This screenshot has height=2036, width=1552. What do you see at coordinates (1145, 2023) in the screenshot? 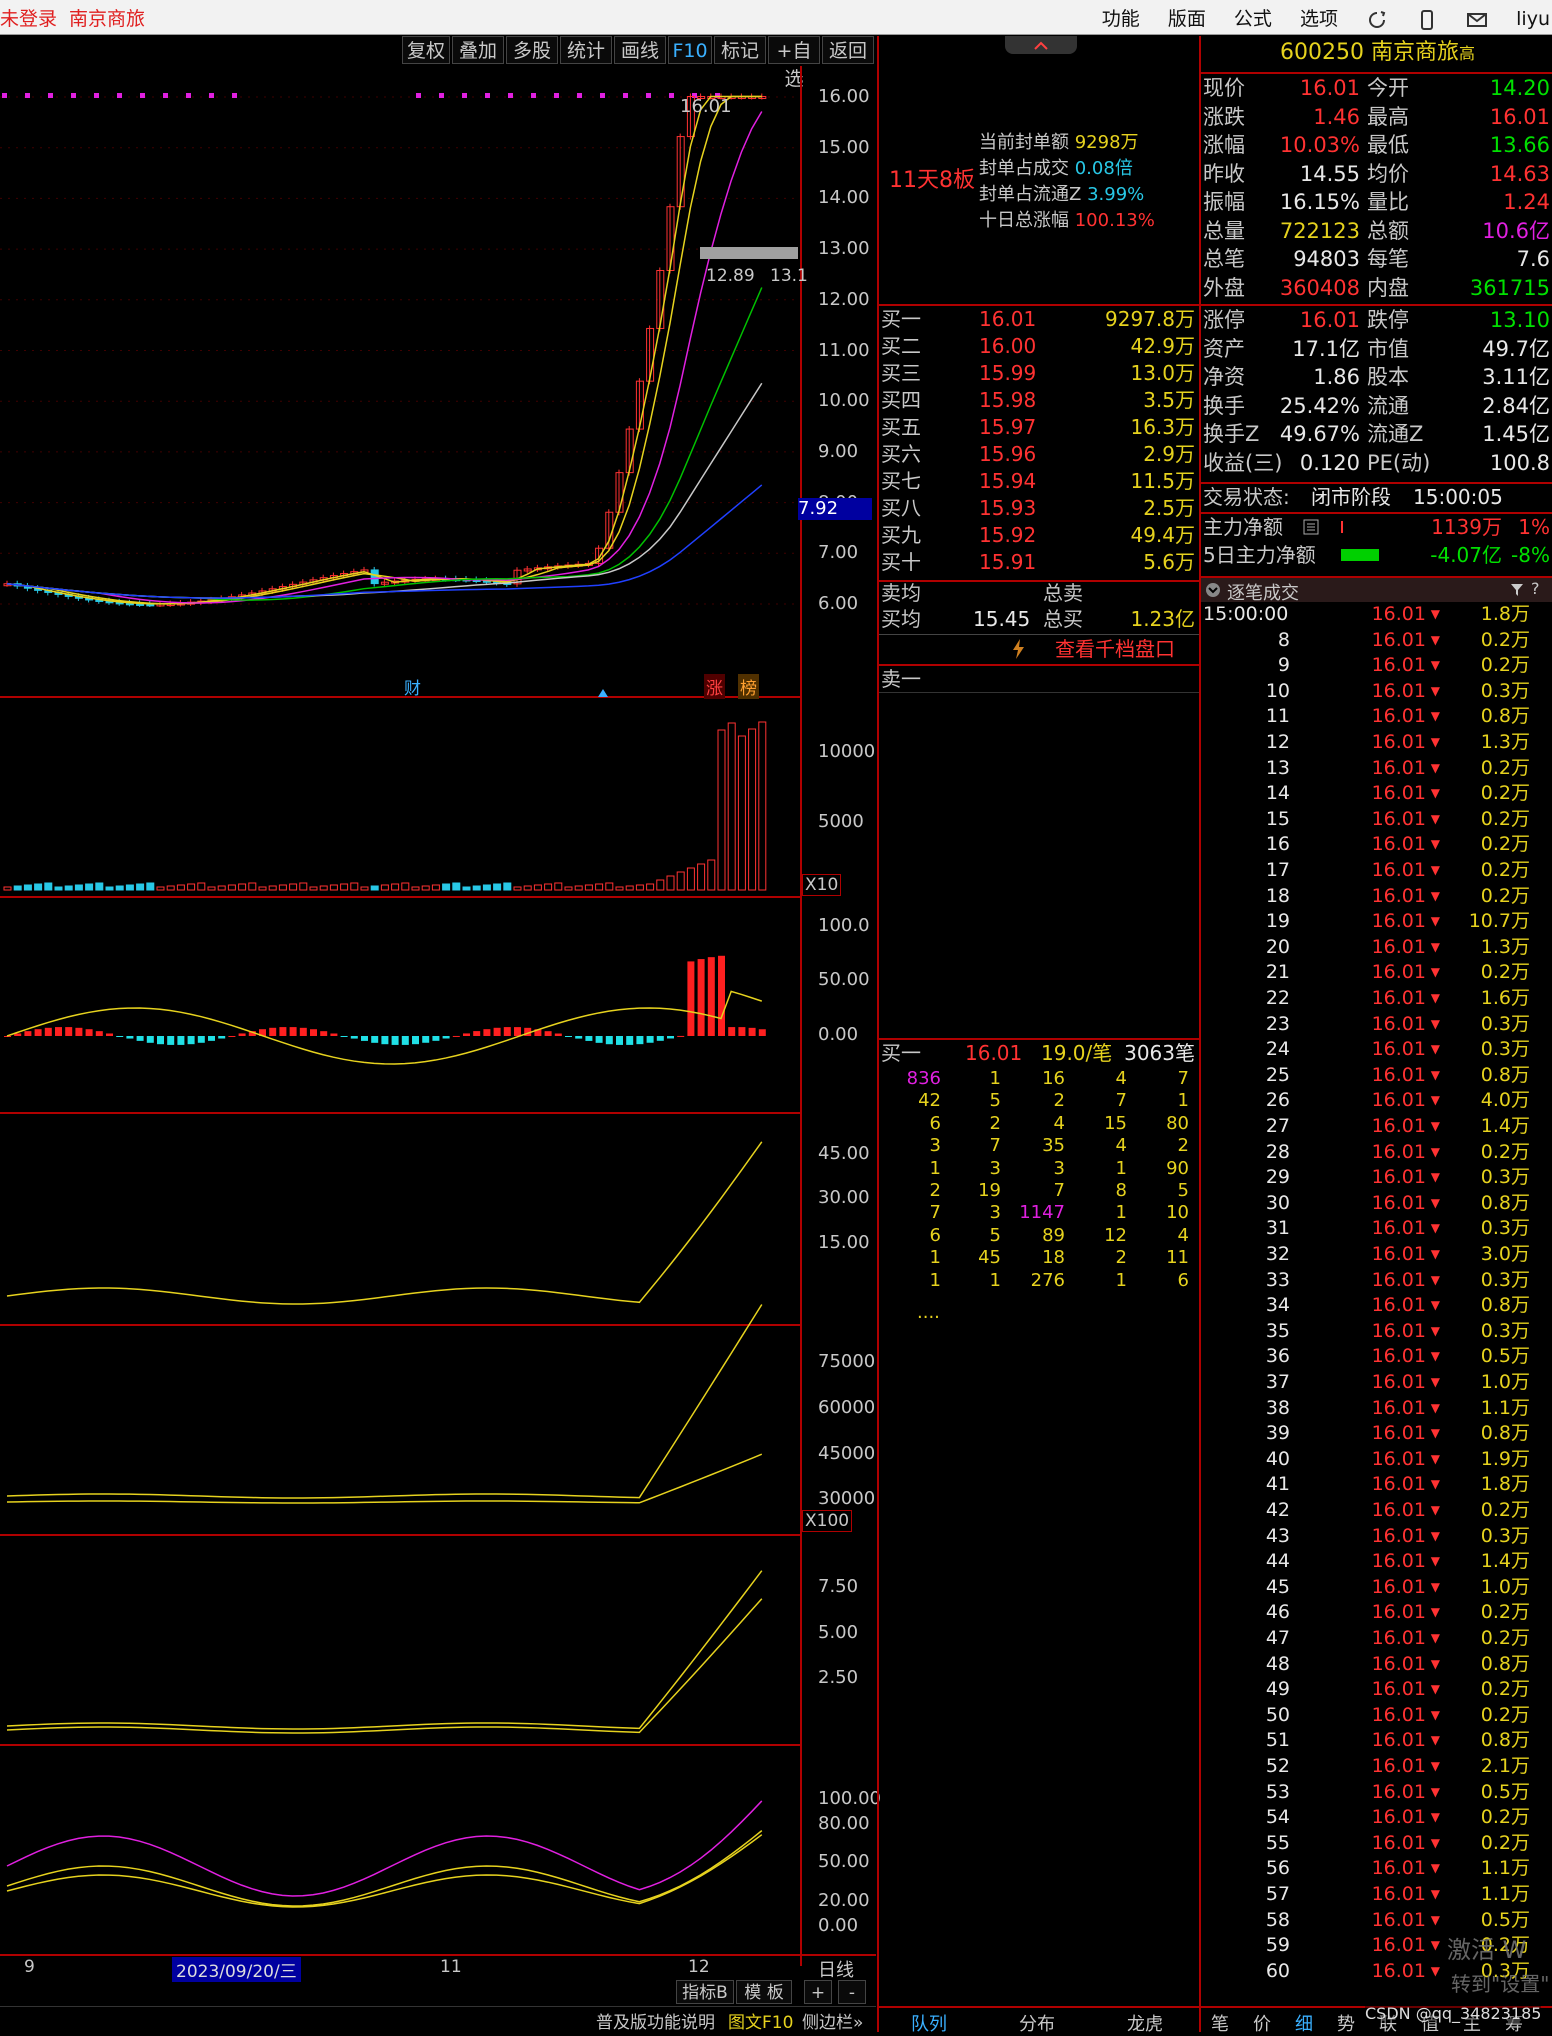
I see `tab-dragon-tiger: 龙虎` at bounding box center [1145, 2023].